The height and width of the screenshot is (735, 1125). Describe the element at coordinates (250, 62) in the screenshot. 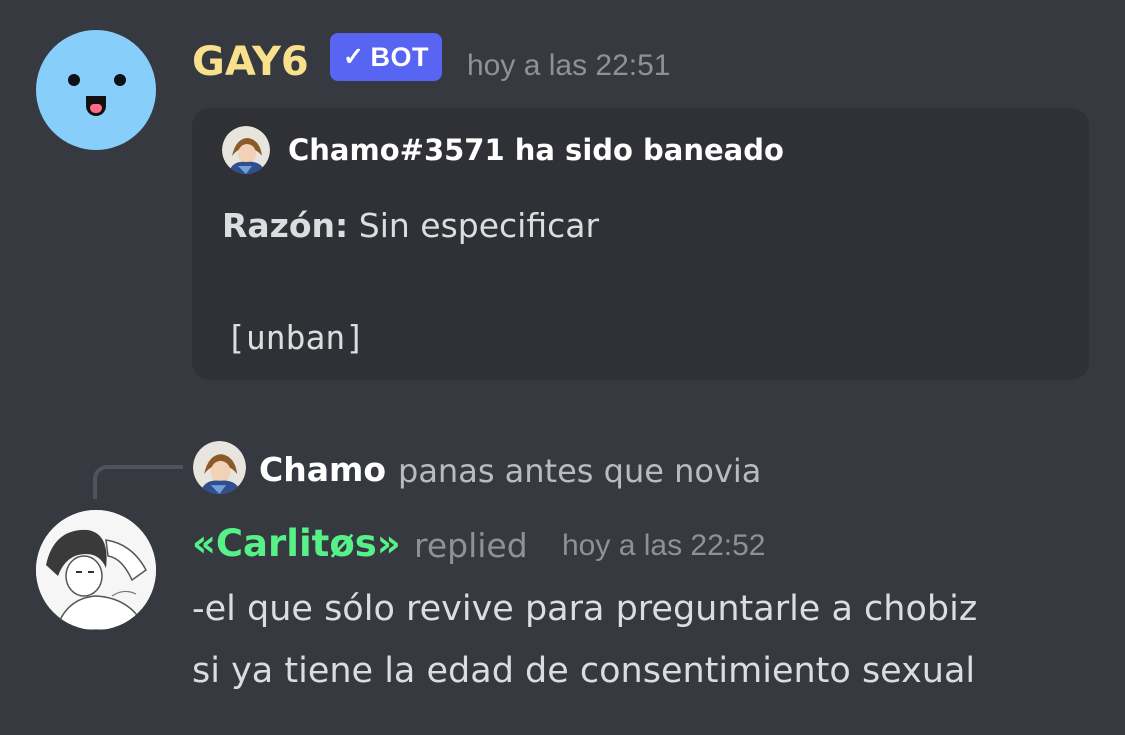

I see `bot-author-name: GAY6` at that location.